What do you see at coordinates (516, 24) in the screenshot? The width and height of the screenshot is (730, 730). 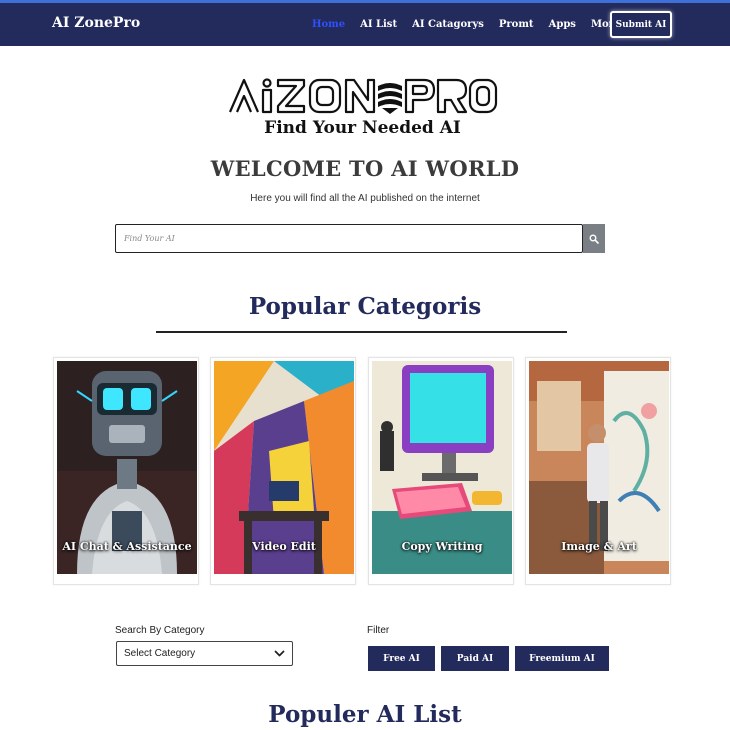 I see `nav-prompt: Promt` at bounding box center [516, 24].